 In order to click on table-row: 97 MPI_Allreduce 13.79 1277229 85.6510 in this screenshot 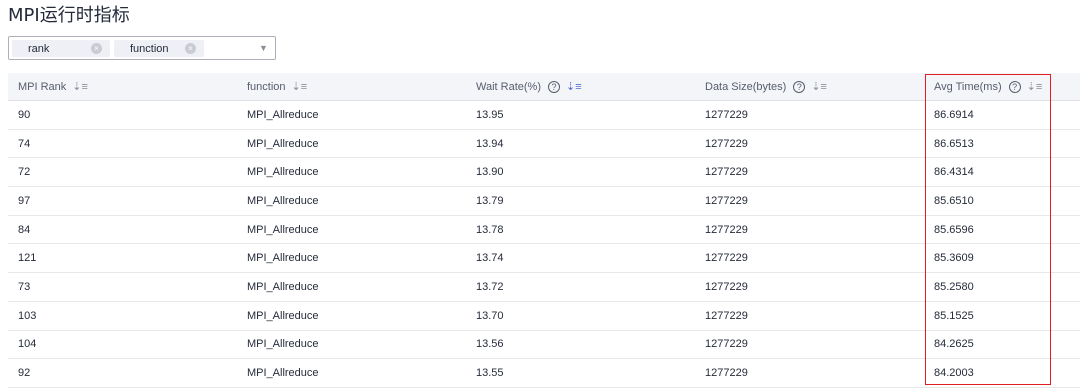, I will do `click(544, 201)`.